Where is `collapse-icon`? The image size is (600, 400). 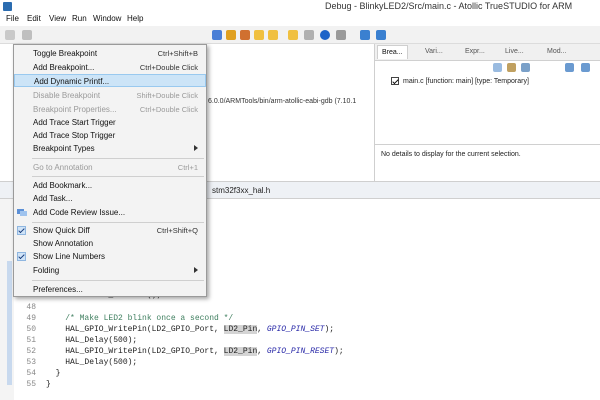 collapse-icon is located at coordinates (569, 67).